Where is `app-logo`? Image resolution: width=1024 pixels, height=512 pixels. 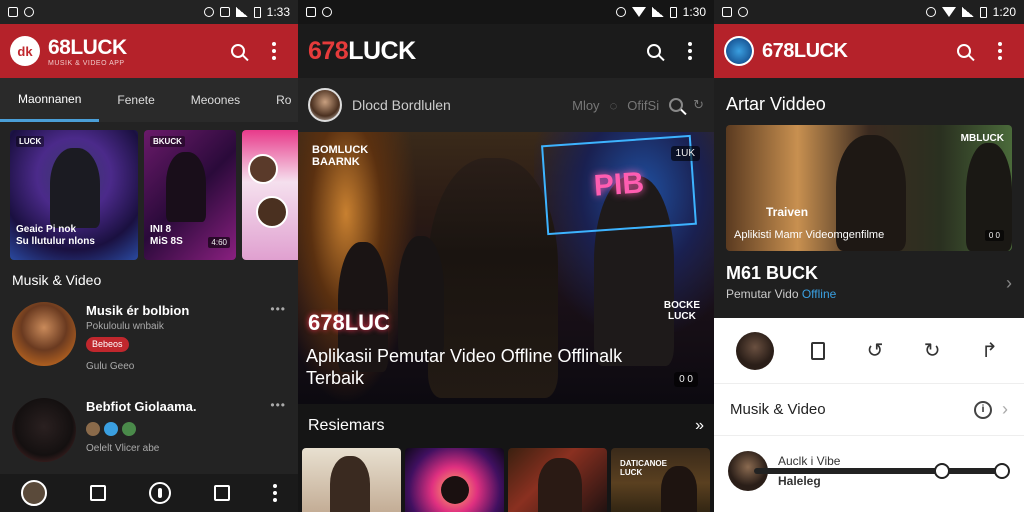 app-logo is located at coordinates (739, 51).